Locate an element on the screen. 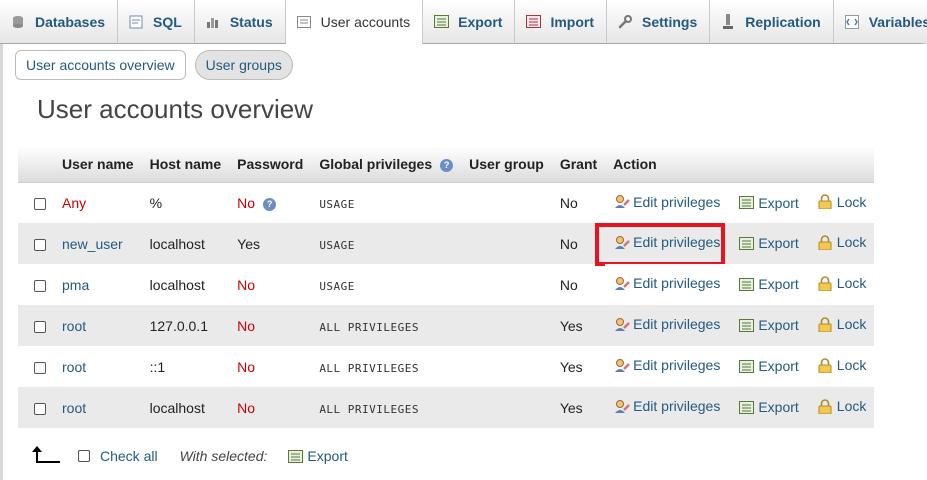 This screenshot has width=927, height=480. user-name-cell: root is located at coordinates (98, 325).